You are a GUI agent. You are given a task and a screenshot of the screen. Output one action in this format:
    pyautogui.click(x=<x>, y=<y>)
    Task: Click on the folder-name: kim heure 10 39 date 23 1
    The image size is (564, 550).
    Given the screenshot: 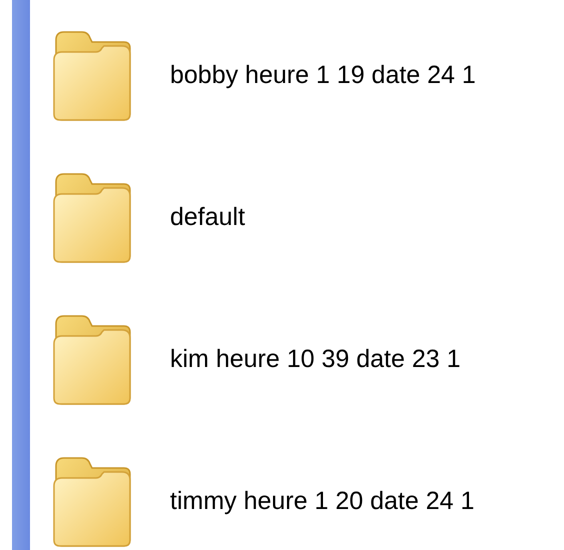 What is the action you would take?
    pyautogui.click(x=315, y=359)
    